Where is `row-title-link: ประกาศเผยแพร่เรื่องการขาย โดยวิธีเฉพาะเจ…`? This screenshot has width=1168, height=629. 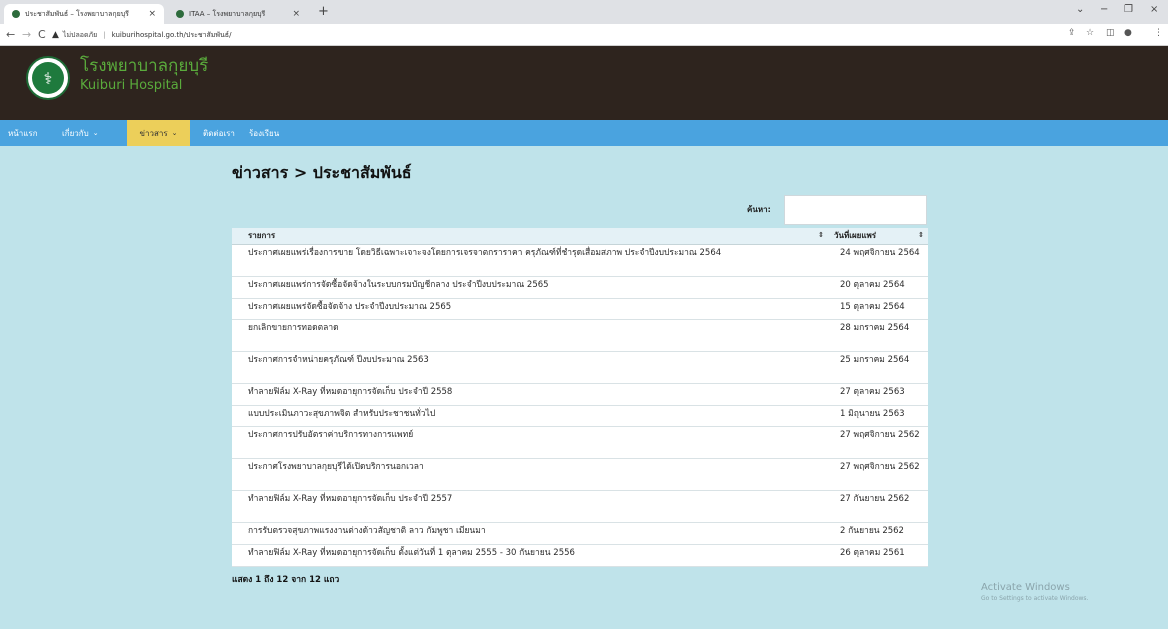
row-title-link: ประกาศเผยแพร่เรื่องการขาย โดยวิธีเฉพาะเจ… is located at coordinates (530, 260).